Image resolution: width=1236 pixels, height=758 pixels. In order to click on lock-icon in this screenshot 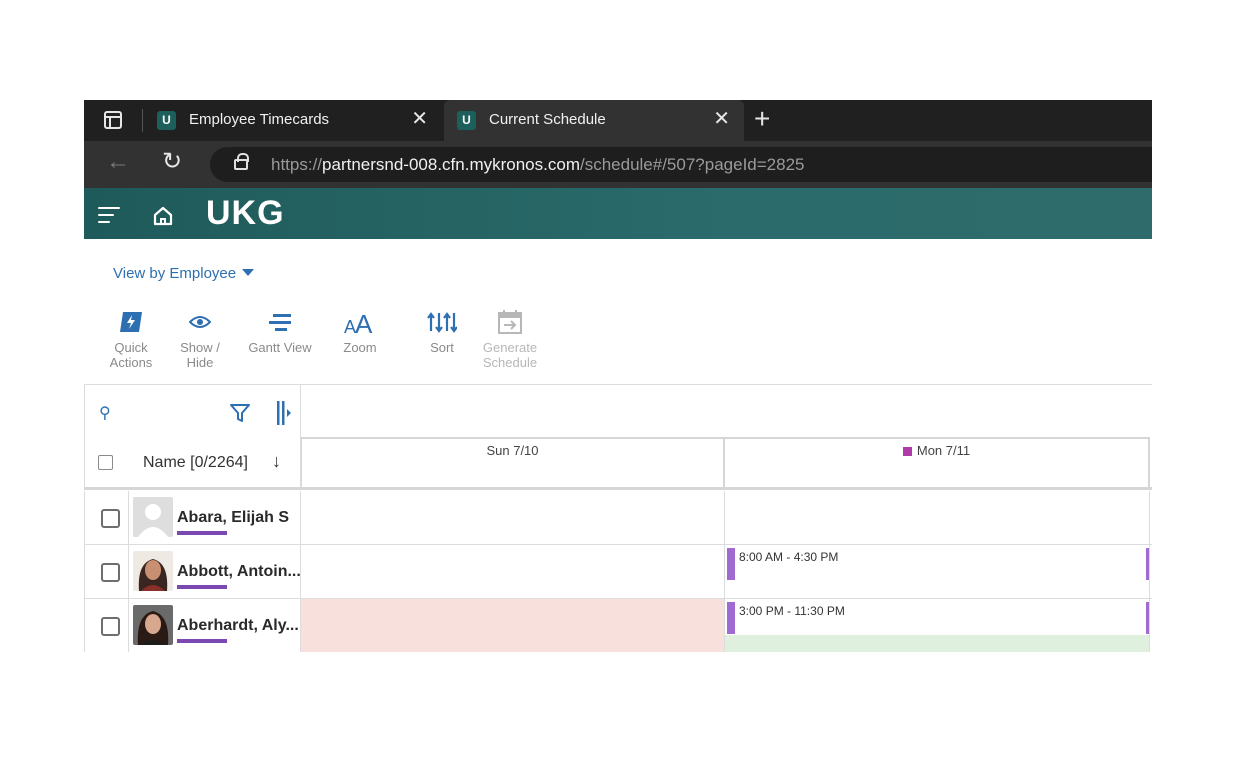, I will do `click(241, 161)`.